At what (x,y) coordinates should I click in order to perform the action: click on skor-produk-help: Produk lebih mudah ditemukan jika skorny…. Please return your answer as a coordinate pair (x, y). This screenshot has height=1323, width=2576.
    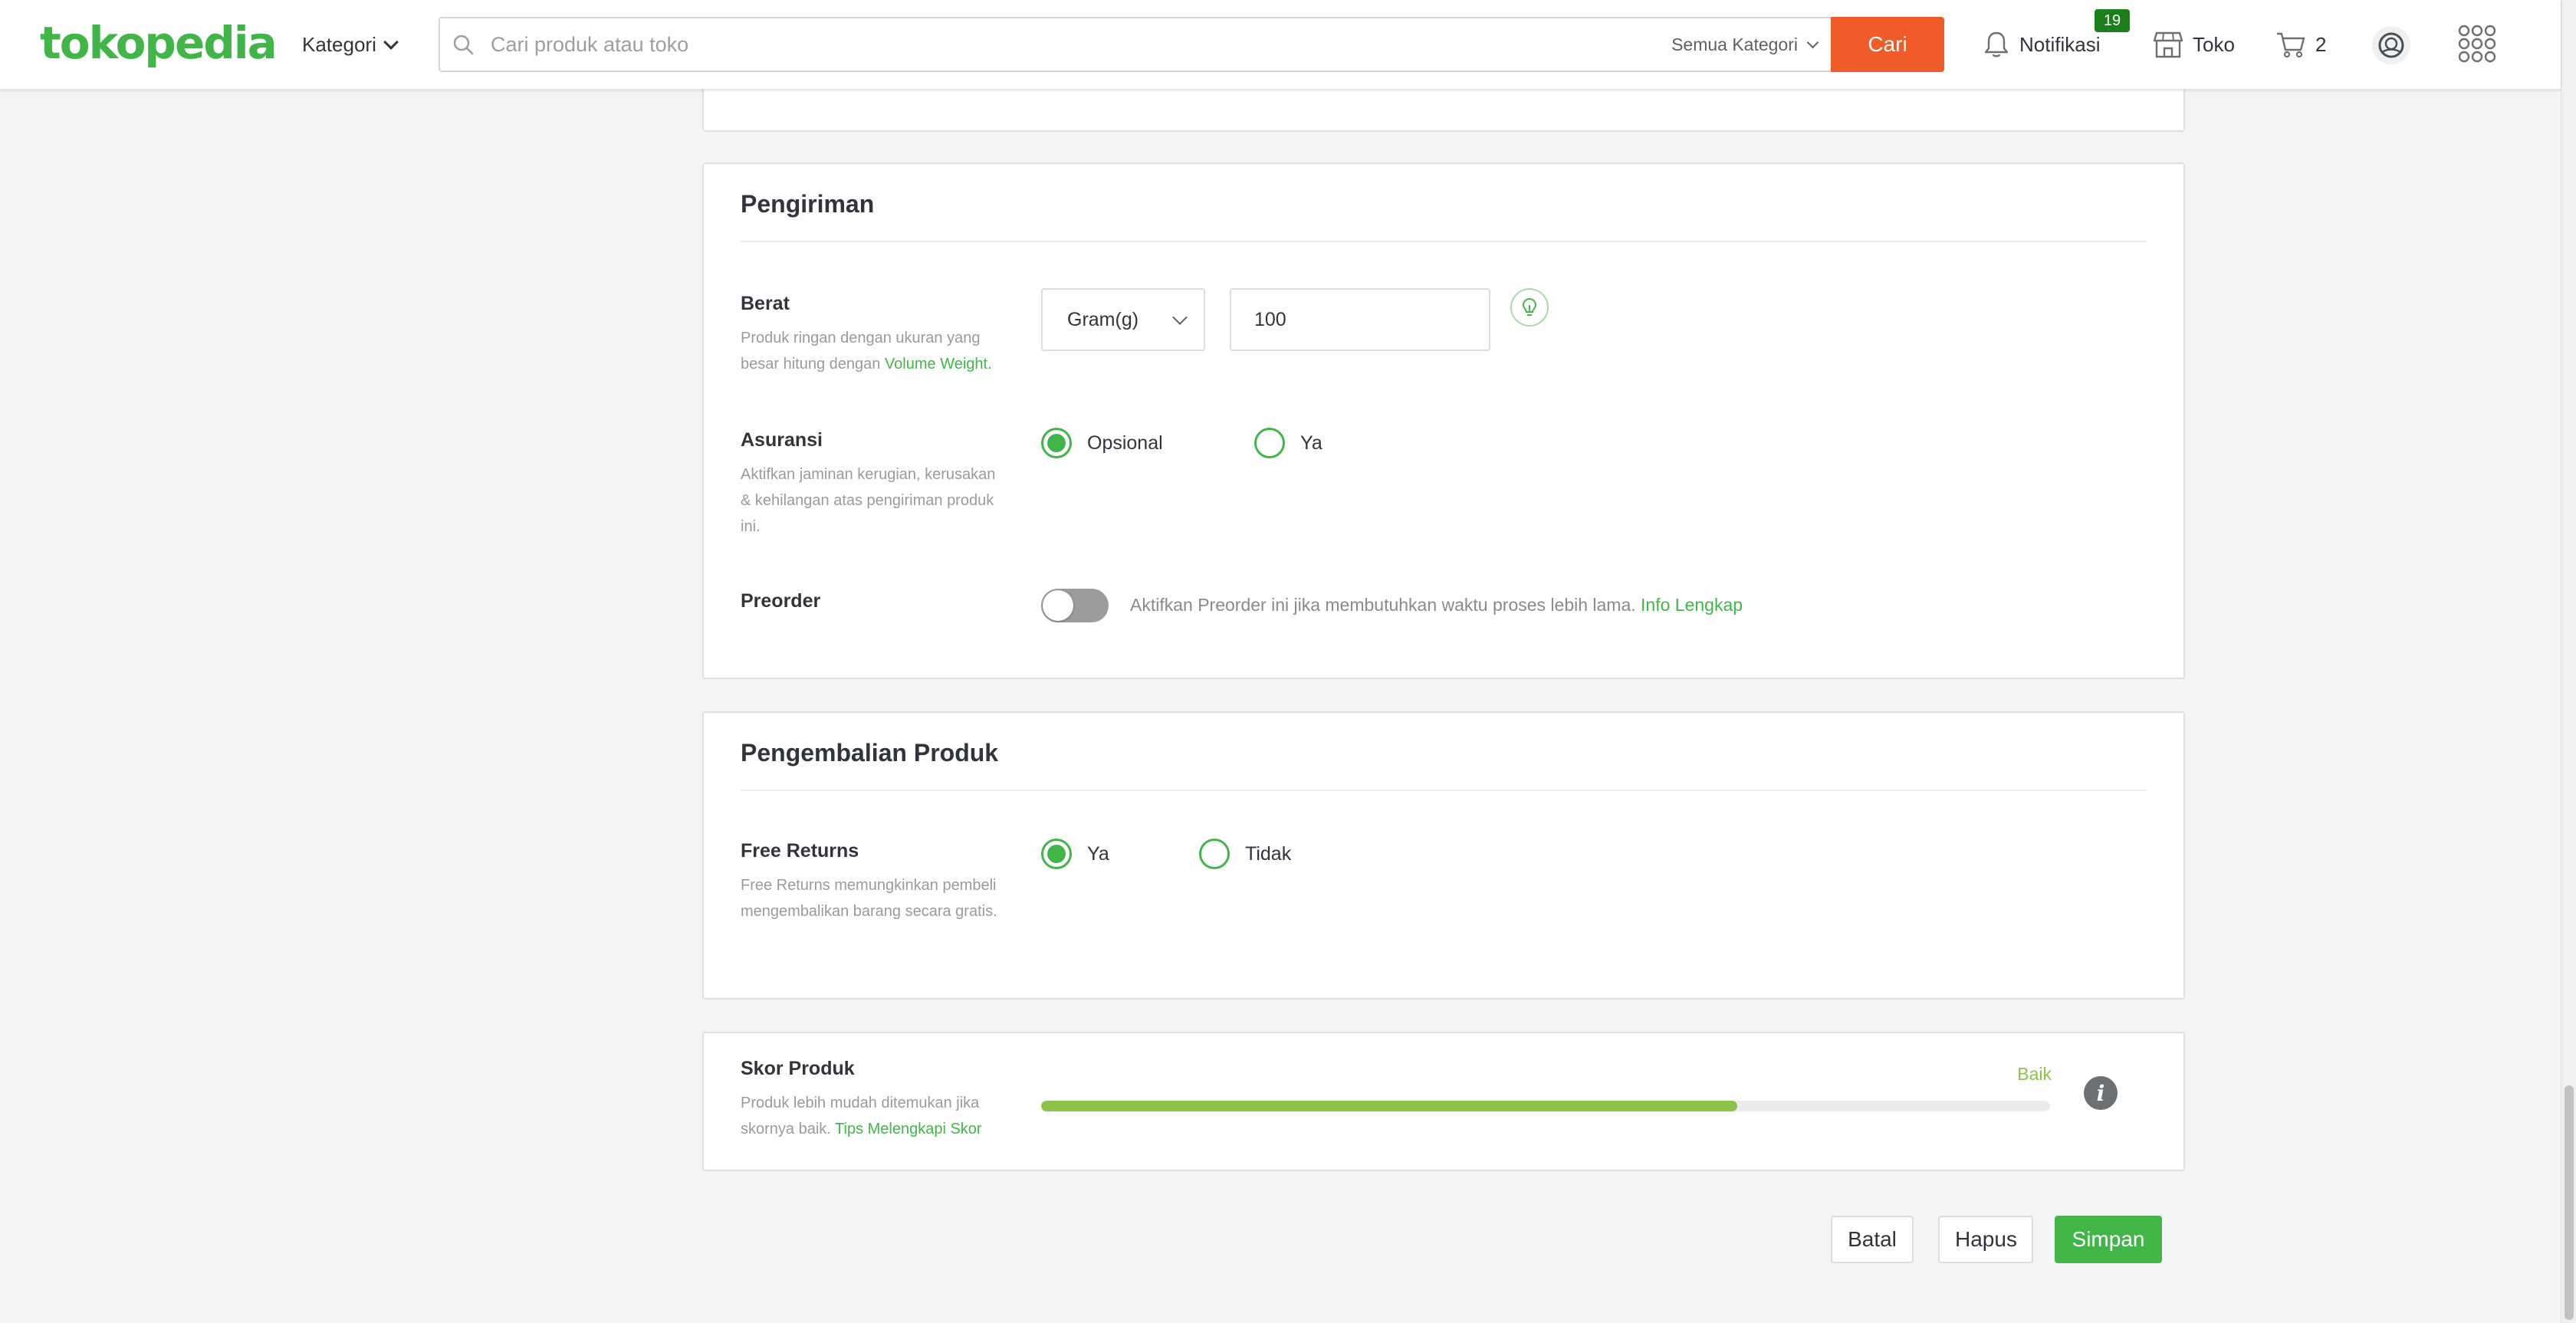
    Looking at the image, I should click on (887, 1116).